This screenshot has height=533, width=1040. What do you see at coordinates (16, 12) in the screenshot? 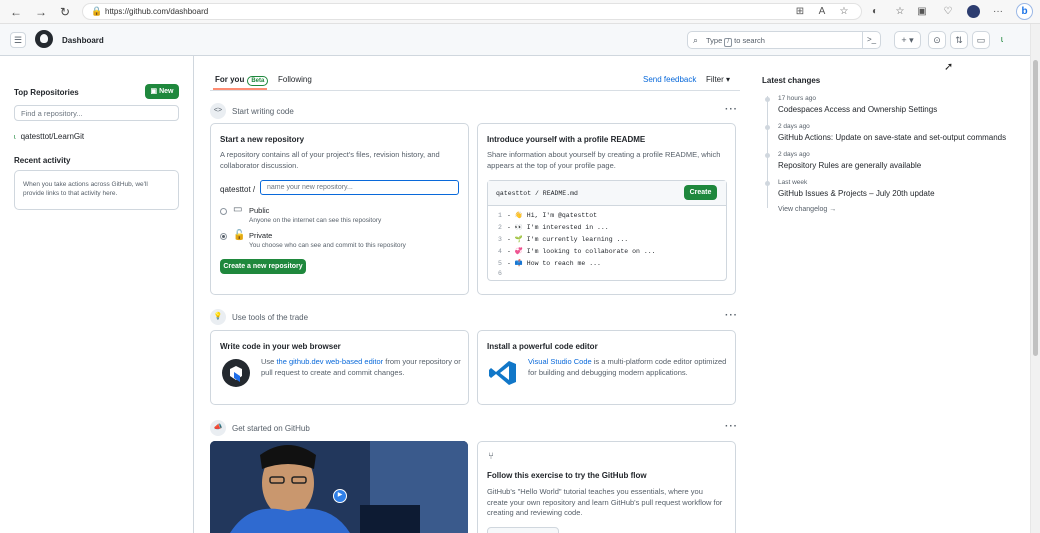
I see `back-icon: ←` at bounding box center [16, 12].